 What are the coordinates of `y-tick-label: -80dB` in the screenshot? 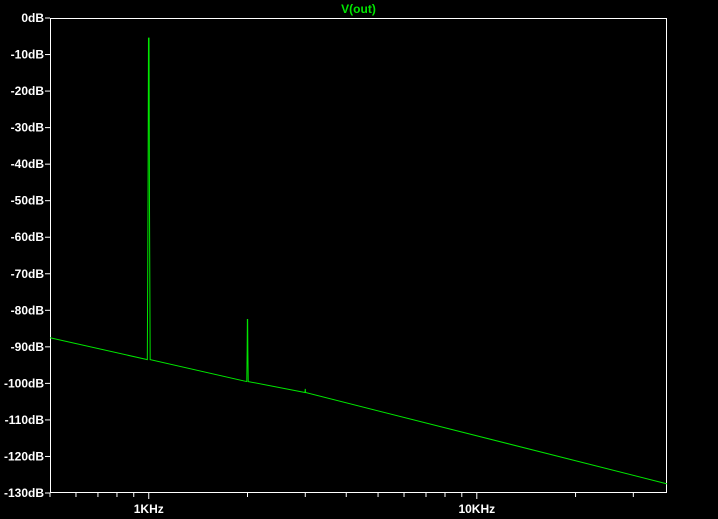 It's located at (28, 310).